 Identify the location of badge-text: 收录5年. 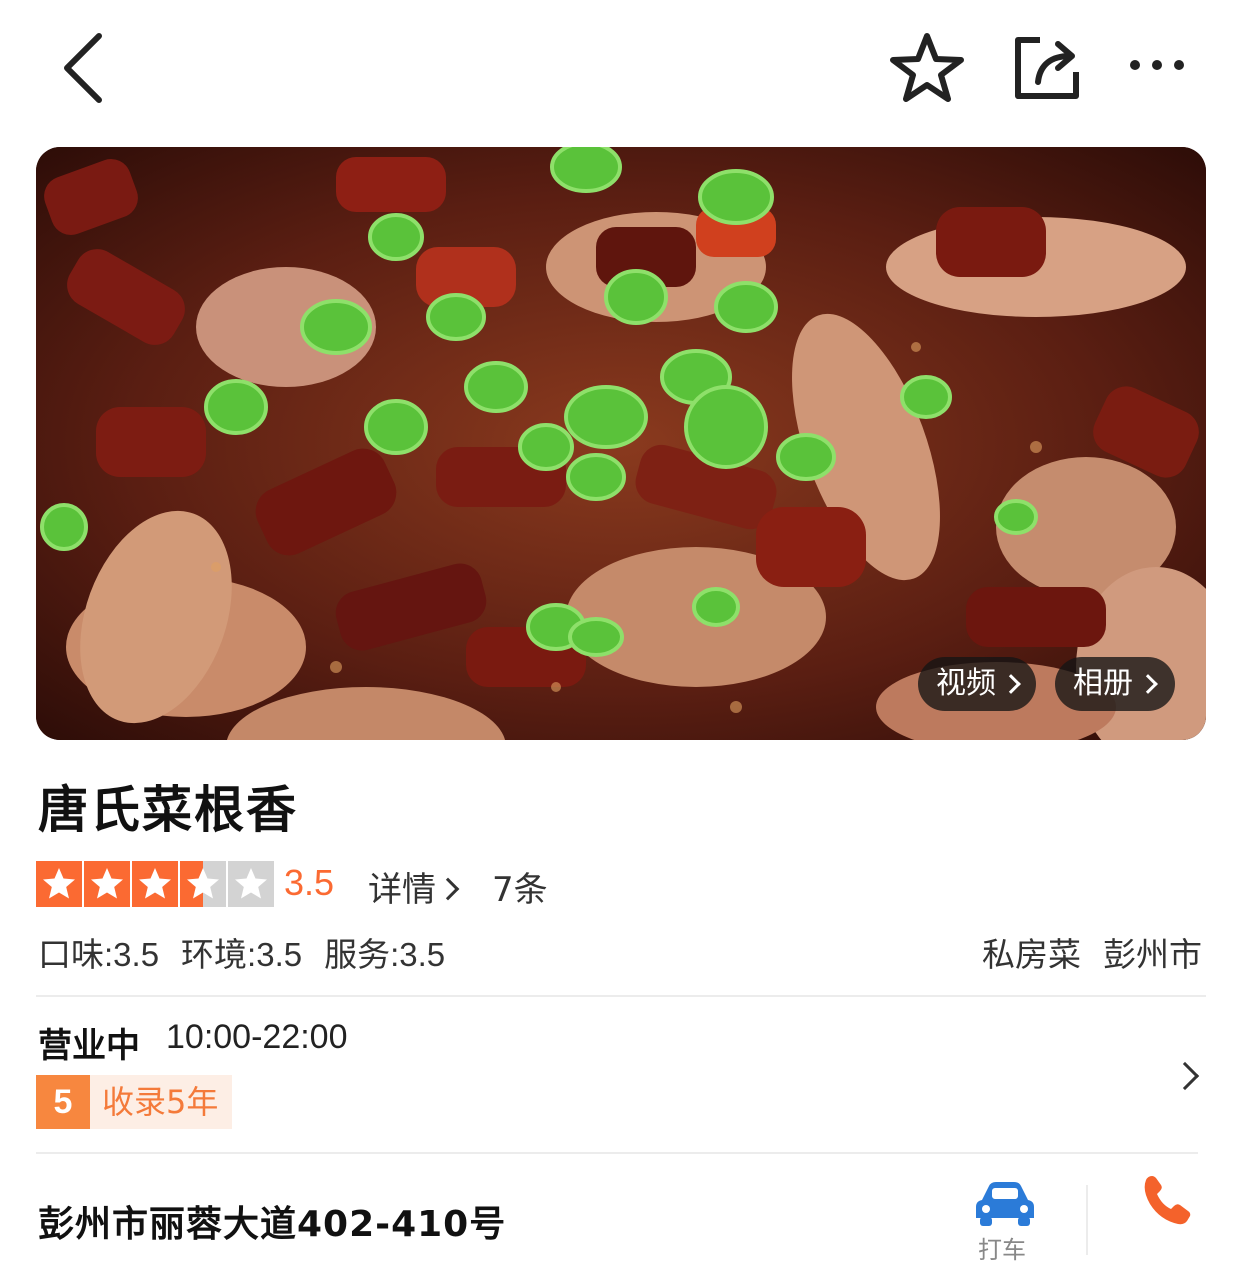
(161, 1102).